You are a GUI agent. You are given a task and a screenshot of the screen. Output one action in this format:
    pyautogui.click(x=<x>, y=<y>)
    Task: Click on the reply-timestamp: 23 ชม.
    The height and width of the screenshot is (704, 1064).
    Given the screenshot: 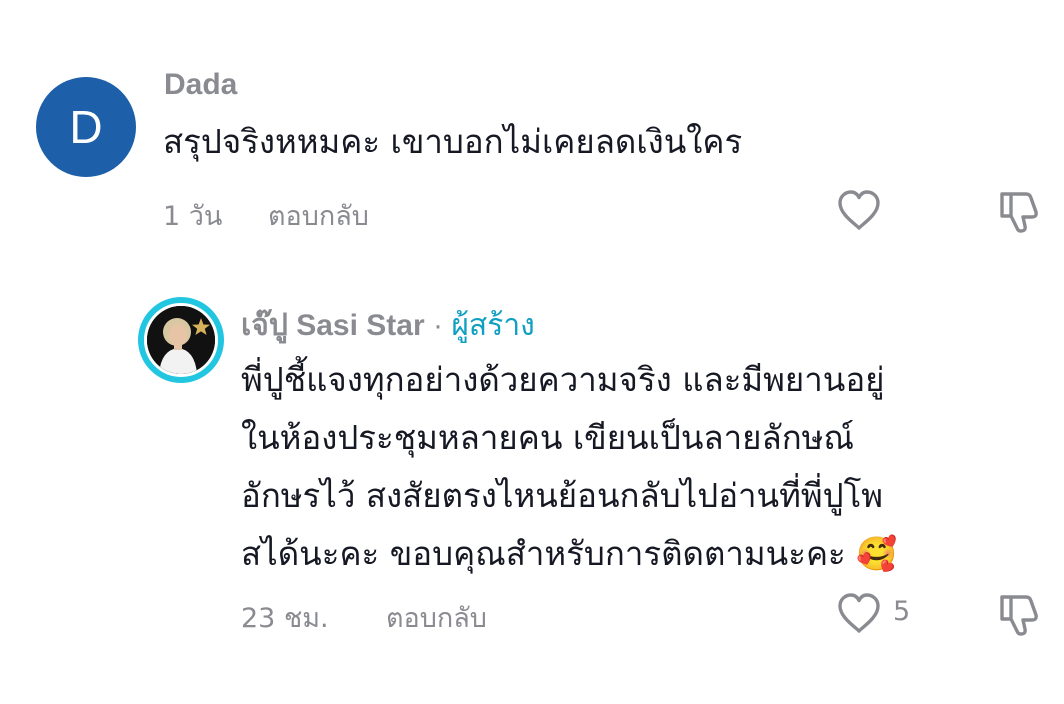 What is the action you would take?
    pyautogui.click(x=285, y=618)
    